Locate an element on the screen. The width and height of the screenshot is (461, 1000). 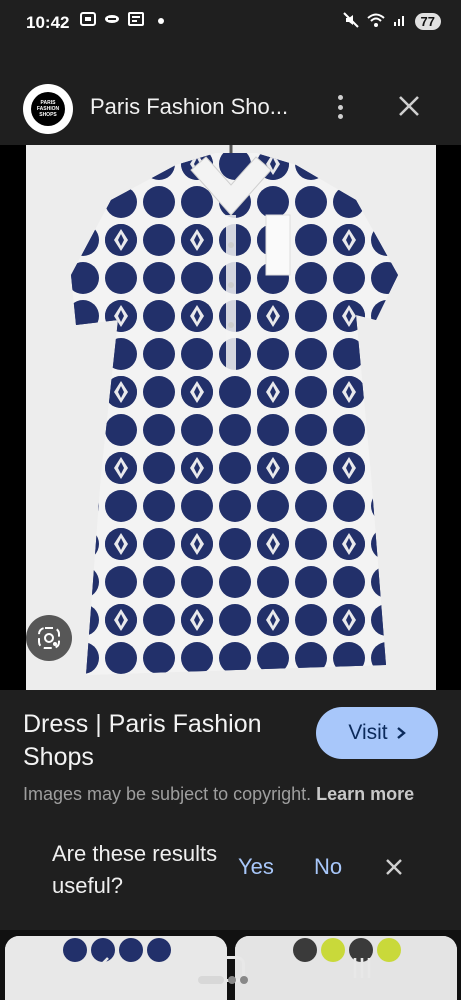
signal-icon is located at coordinates (400, 21).